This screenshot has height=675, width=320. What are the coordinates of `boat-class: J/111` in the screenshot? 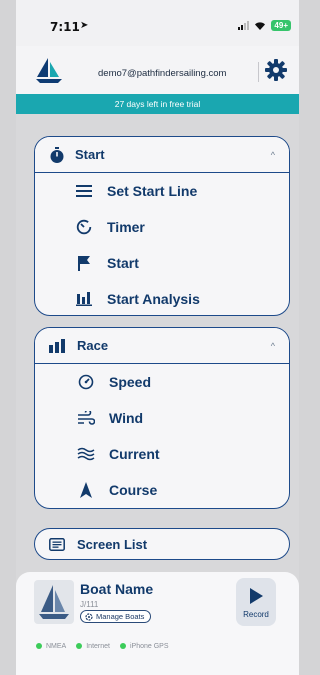 It's located at (89, 604).